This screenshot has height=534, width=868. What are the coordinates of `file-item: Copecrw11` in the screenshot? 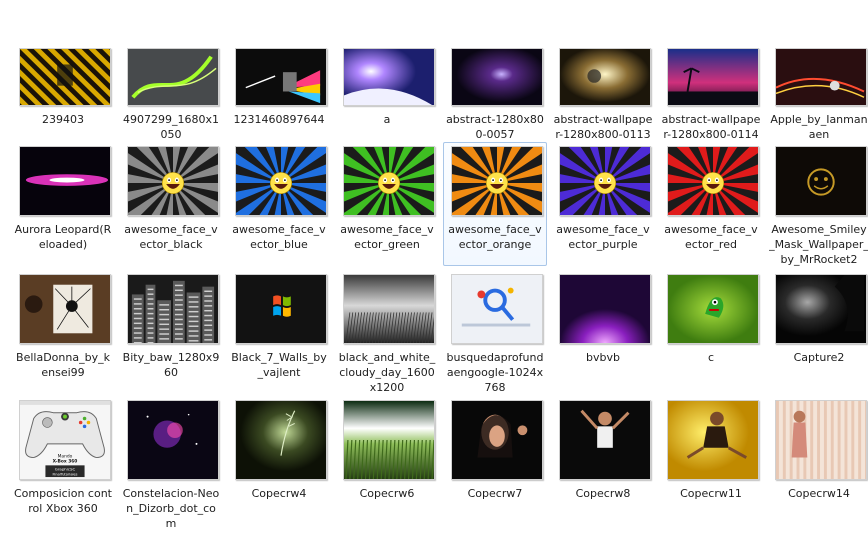 It's located at (711, 465).